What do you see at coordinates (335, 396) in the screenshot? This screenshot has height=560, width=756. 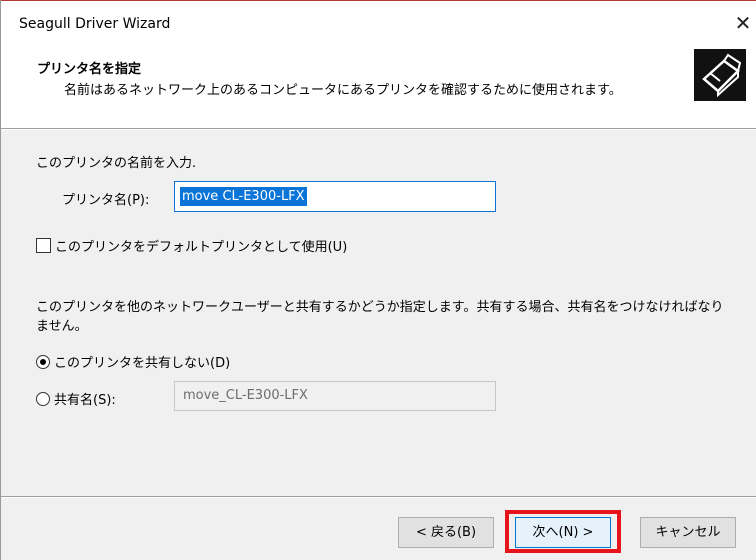 I see `share-name-input: move_CL-E300-LFX` at bounding box center [335, 396].